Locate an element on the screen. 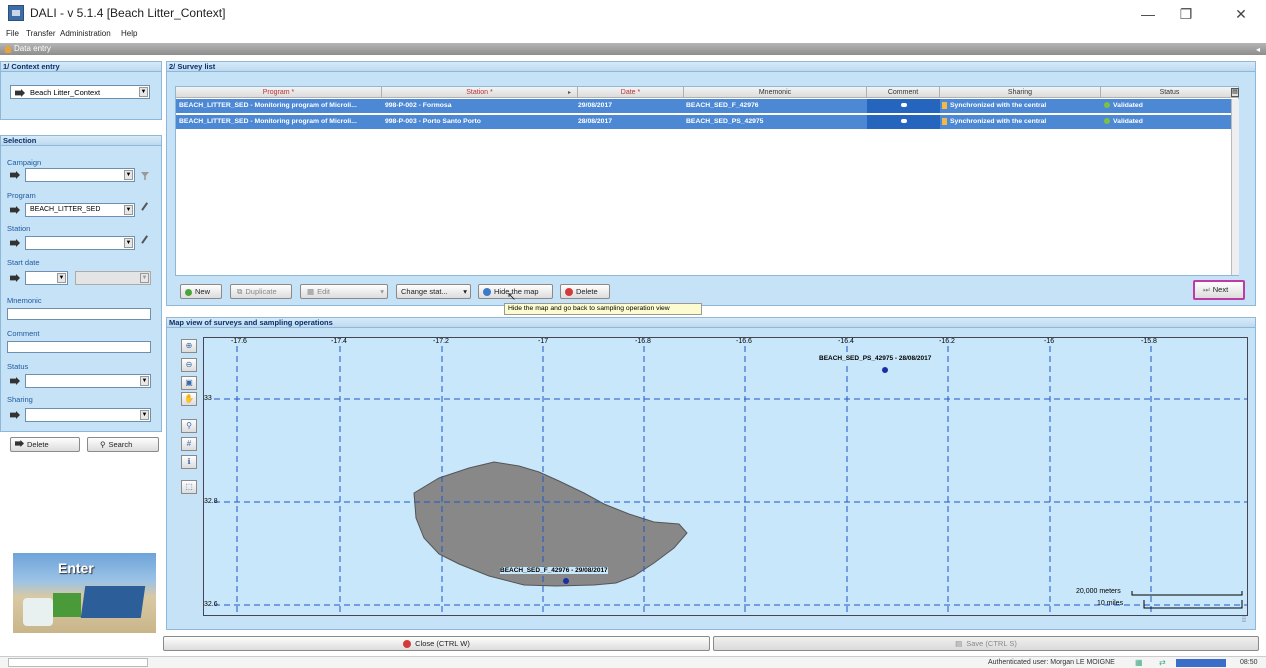 This screenshot has width=1266, height=668. collapse-icon: ◂ is located at coordinates (1258, 49).